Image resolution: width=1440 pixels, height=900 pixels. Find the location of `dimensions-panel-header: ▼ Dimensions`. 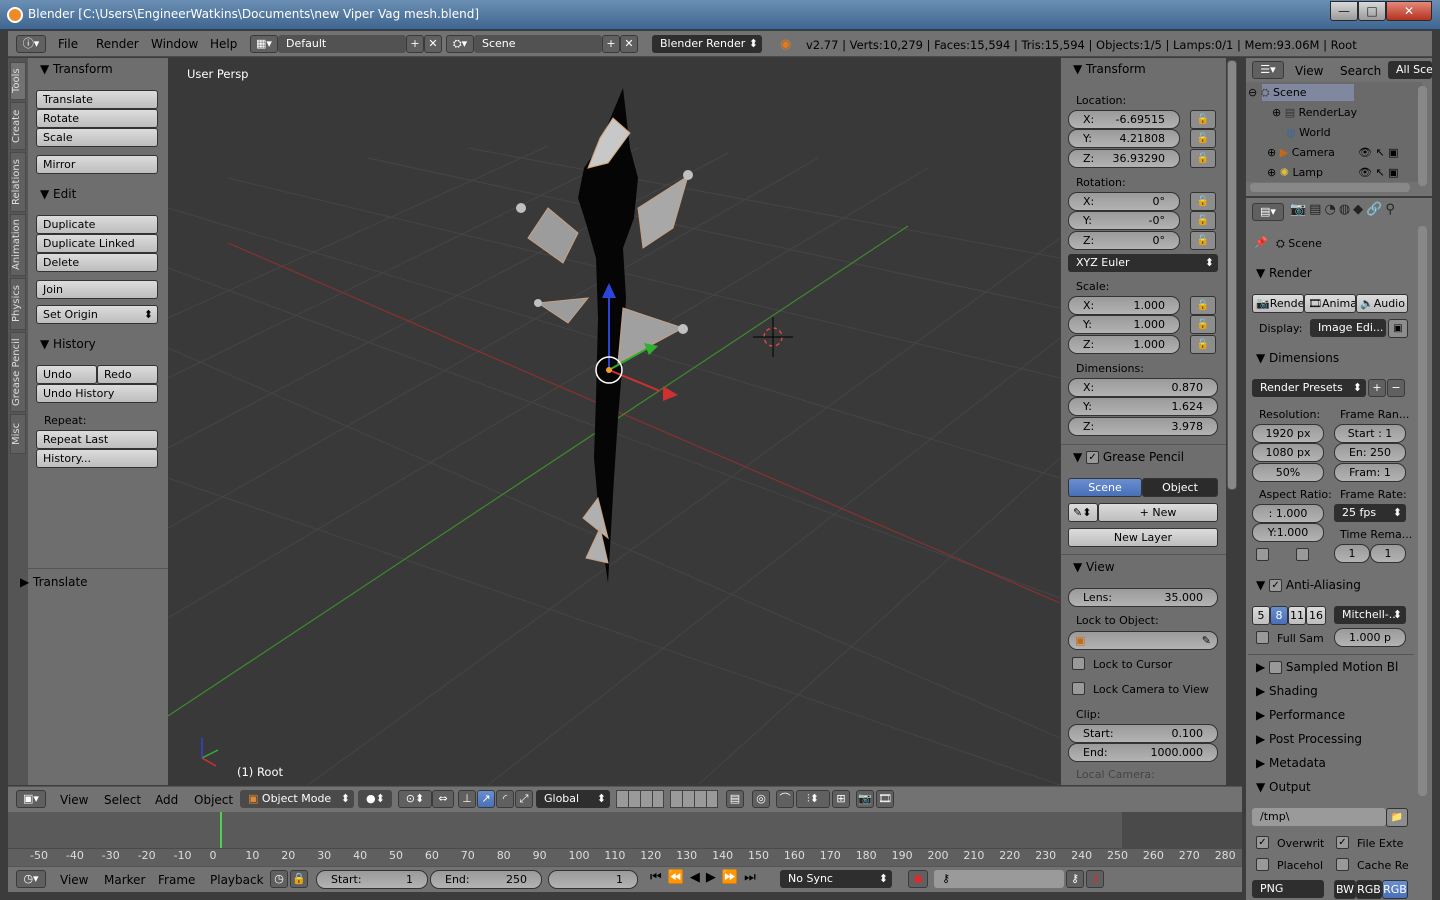

dimensions-panel-header: ▼ Dimensions is located at coordinates (1297, 358).